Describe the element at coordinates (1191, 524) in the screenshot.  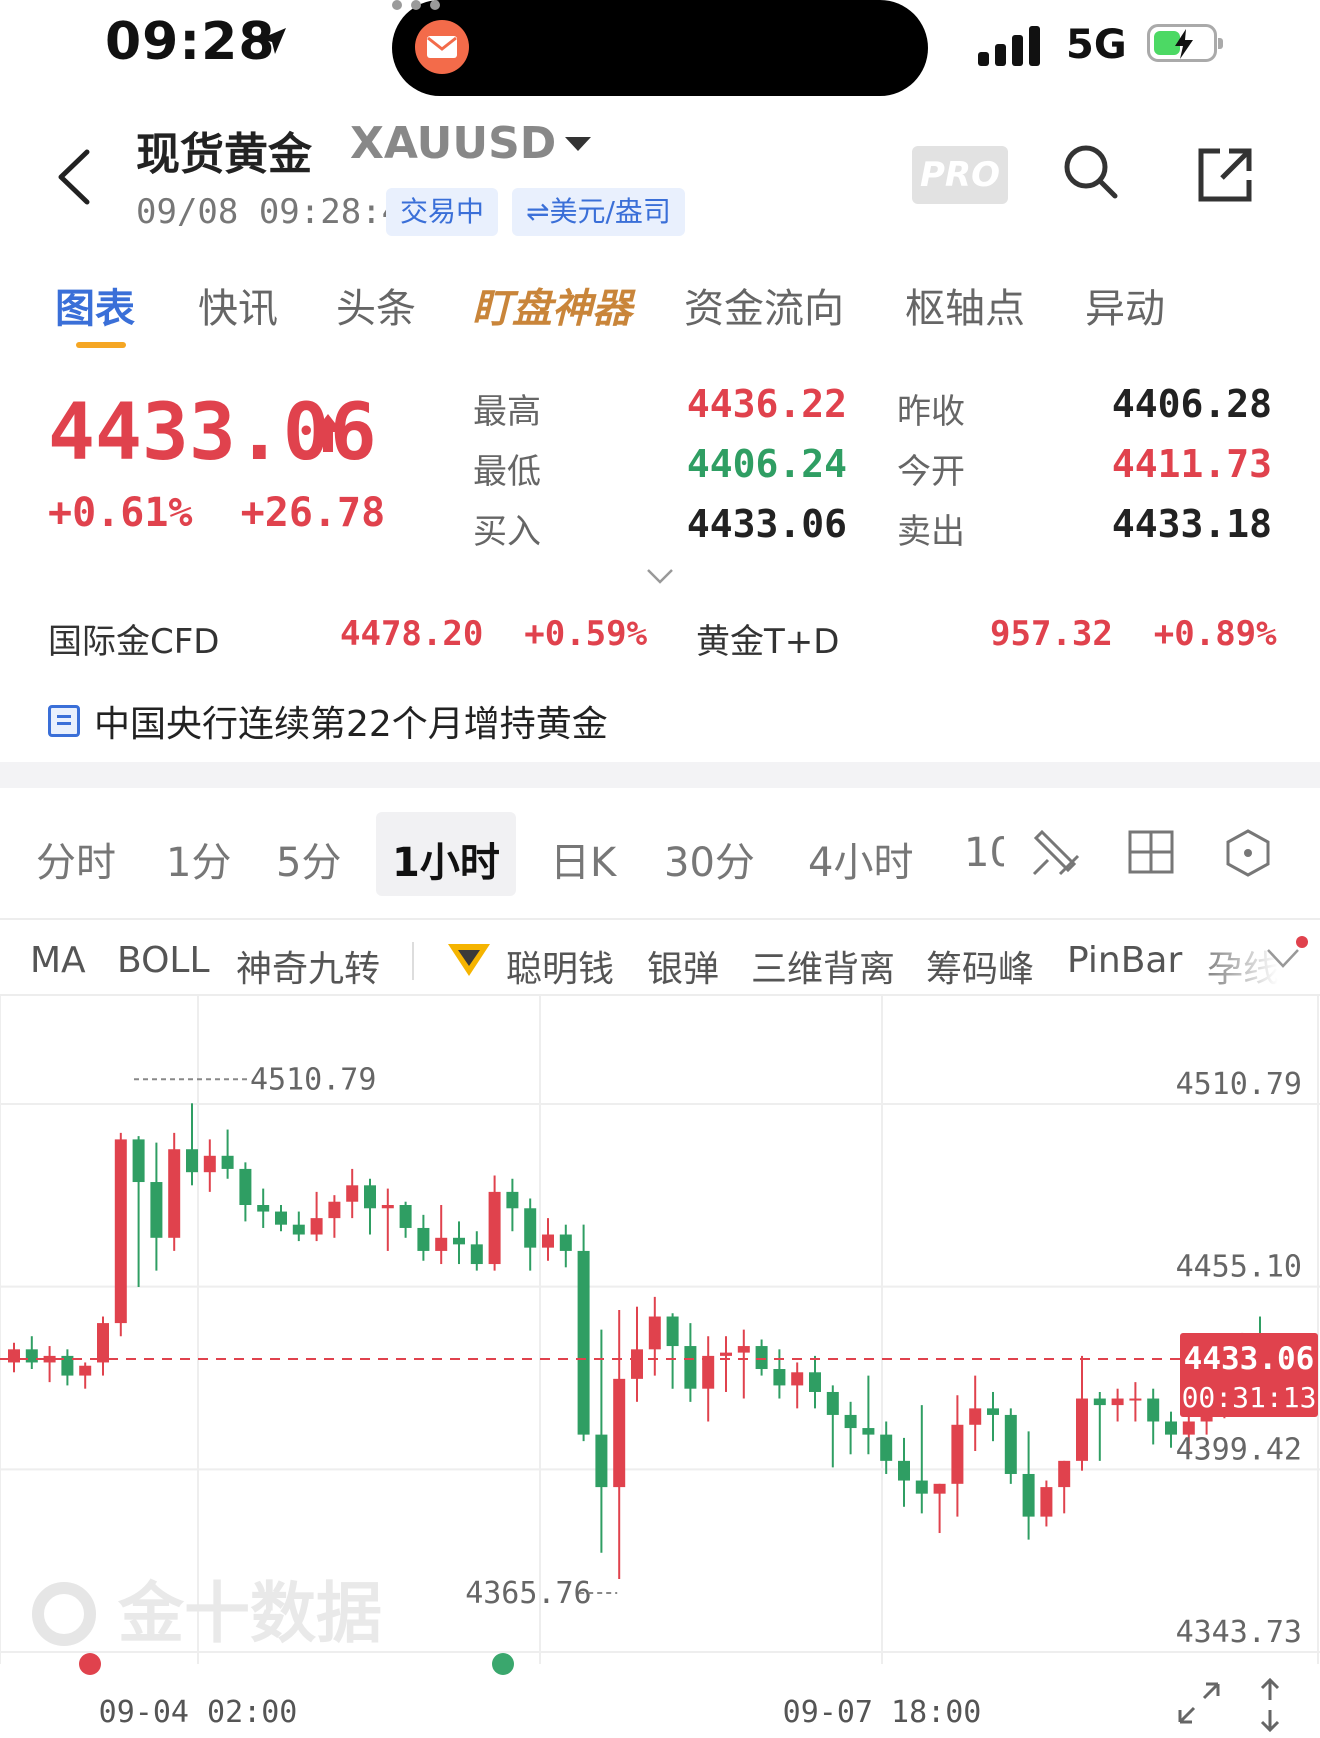
I see `stat-value-ask: 4433.18` at that location.